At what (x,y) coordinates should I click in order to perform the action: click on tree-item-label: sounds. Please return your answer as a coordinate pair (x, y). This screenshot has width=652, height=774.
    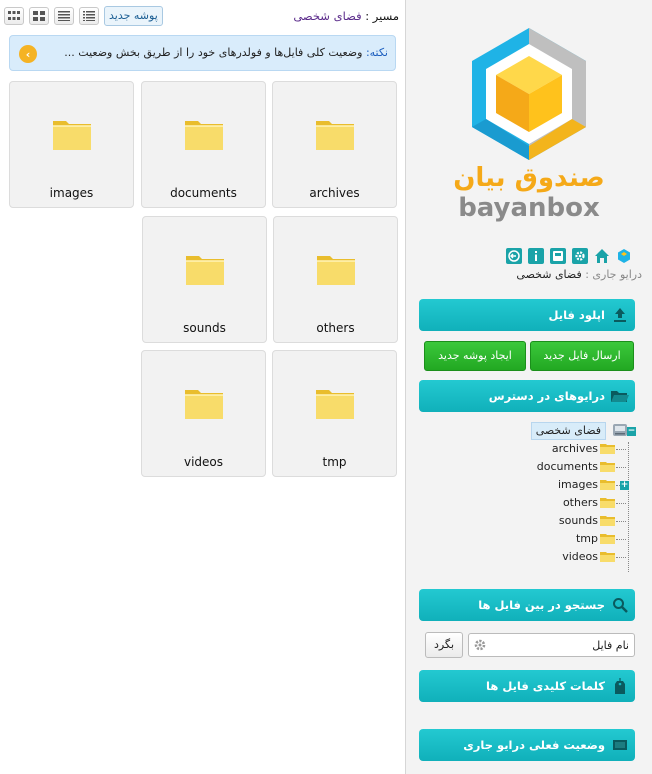
    Looking at the image, I should click on (578, 520).